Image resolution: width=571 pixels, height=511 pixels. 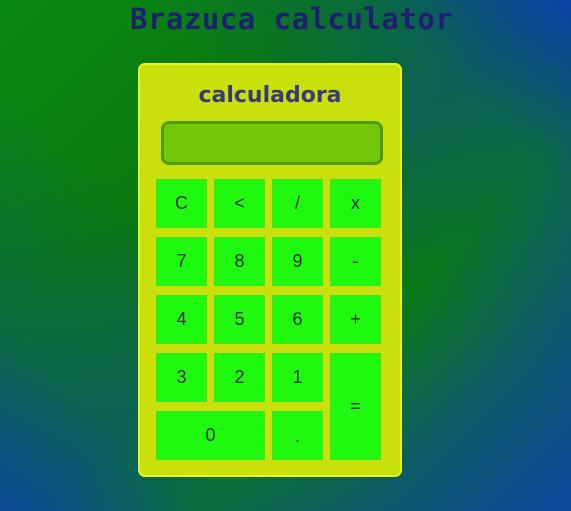 What do you see at coordinates (239, 377) in the screenshot?
I see `digit-2-button: 2` at bounding box center [239, 377].